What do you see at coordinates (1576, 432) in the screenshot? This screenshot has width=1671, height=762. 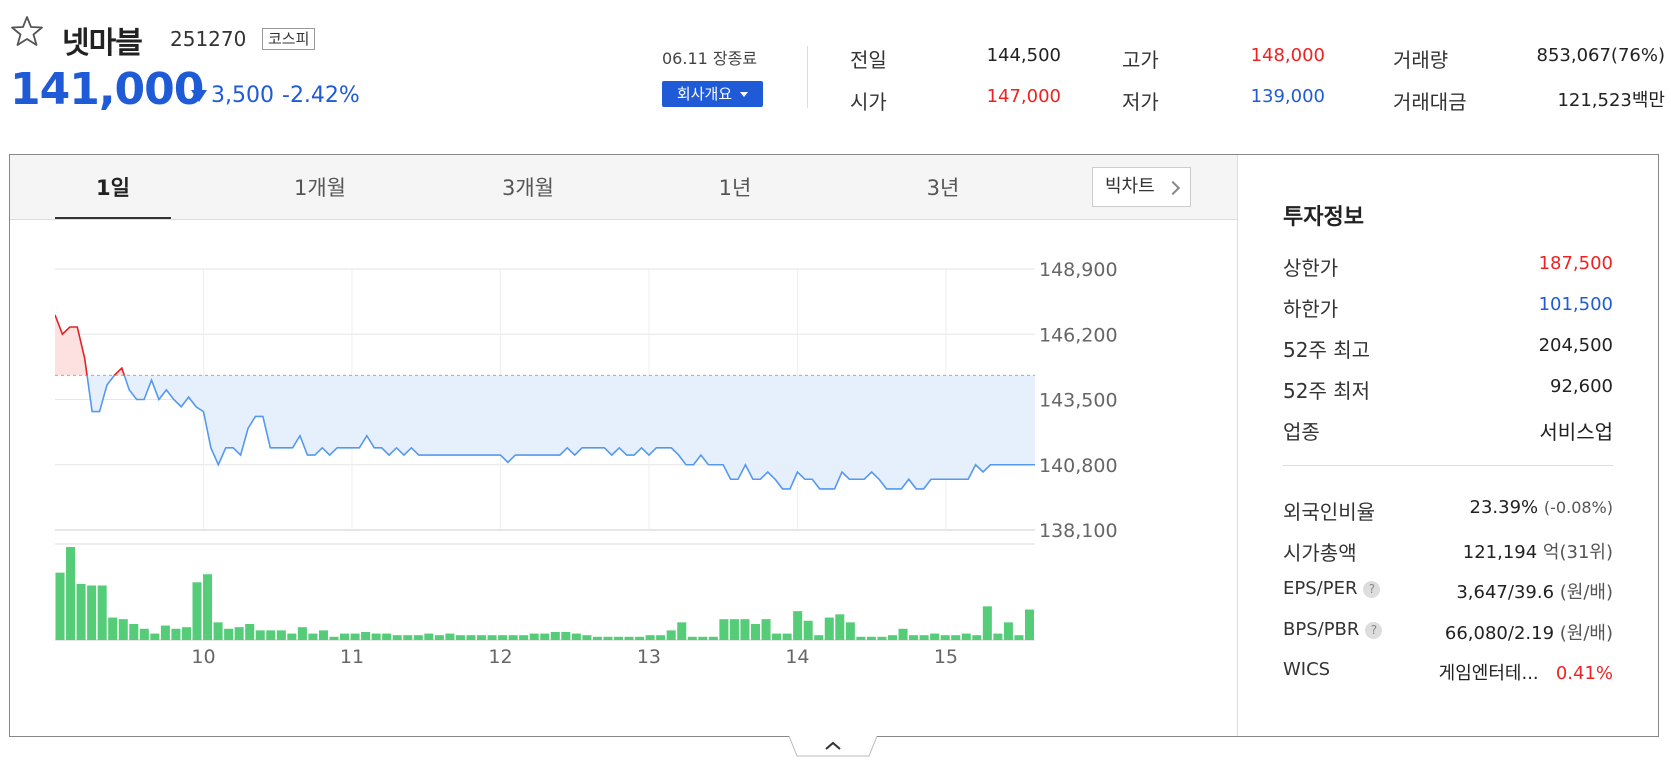 I see `sector-value: 서비스업` at bounding box center [1576, 432].